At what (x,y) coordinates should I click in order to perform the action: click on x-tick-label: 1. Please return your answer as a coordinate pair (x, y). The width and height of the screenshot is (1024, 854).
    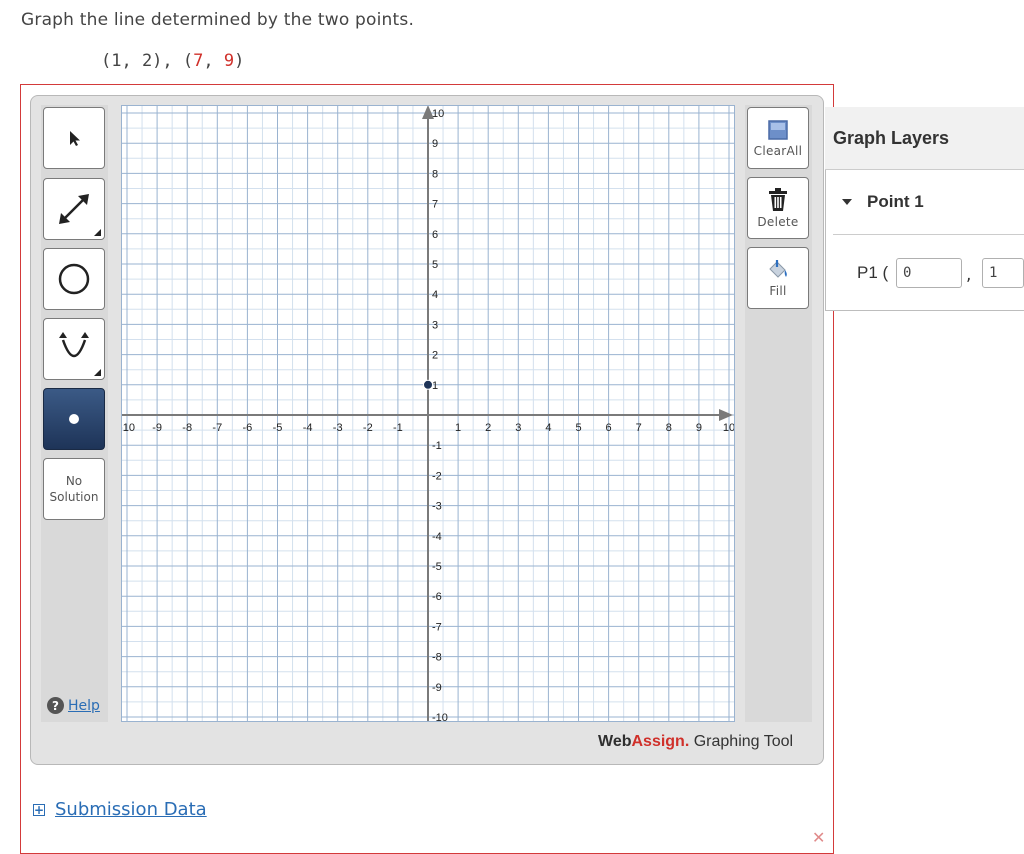
    Looking at the image, I should click on (458, 428).